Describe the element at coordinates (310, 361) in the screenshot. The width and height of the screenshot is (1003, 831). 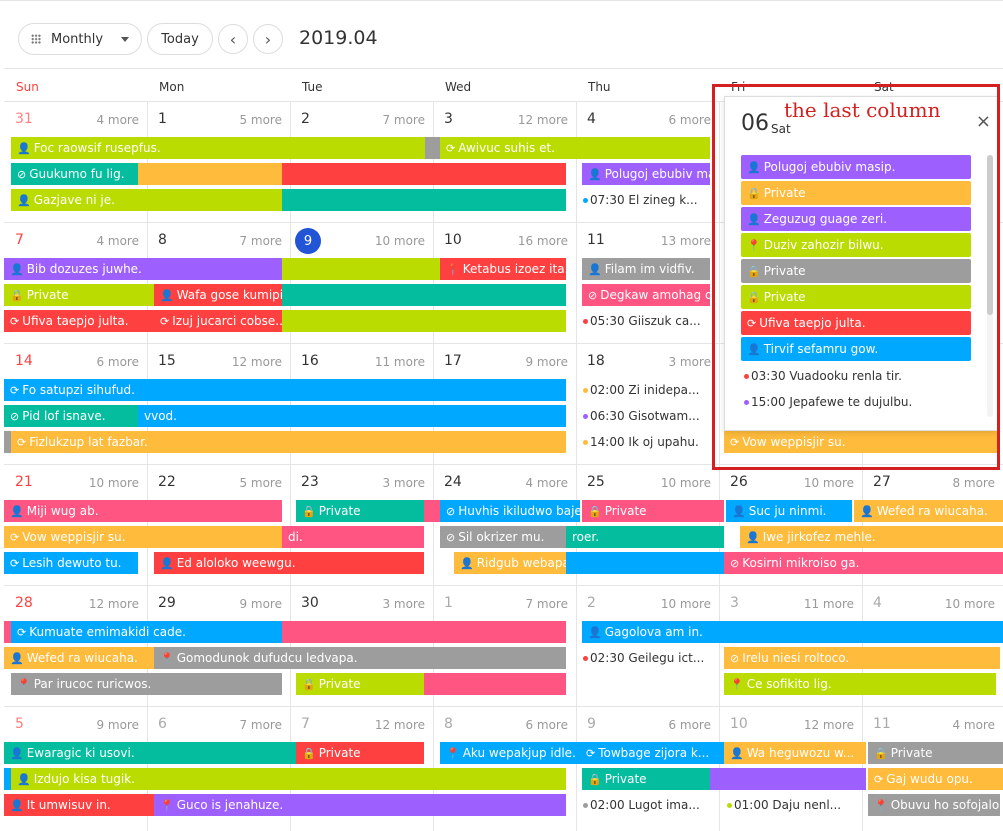
I see `day-number: 16` at that location.